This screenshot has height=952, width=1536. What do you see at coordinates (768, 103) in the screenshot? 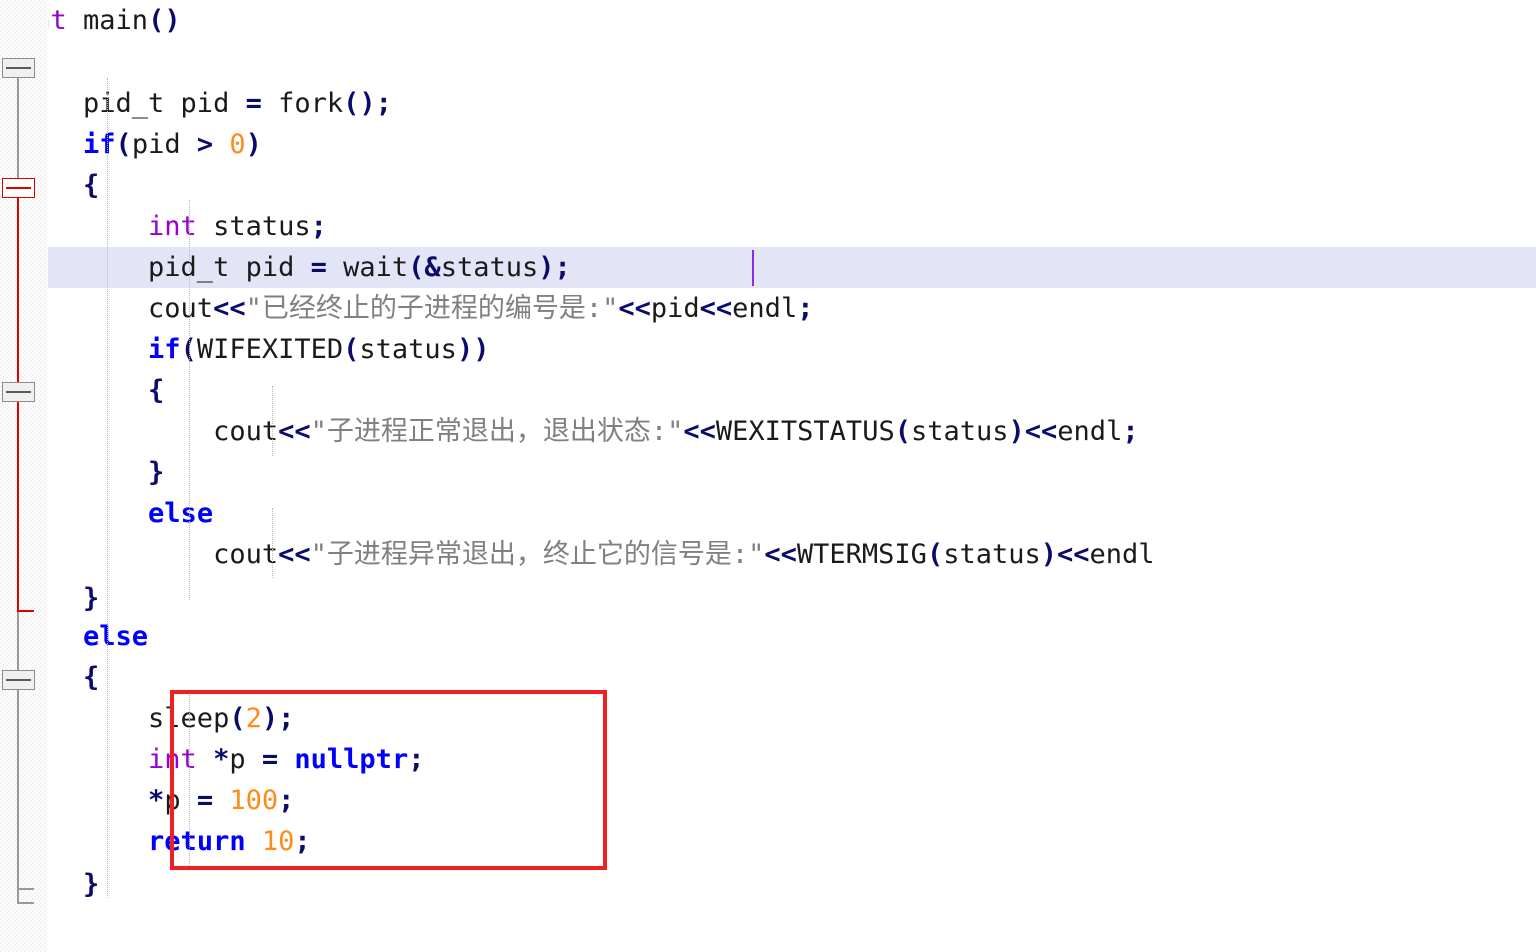
I see `code-line: pid_t pid = fork();` at bounding box center [768, 103].